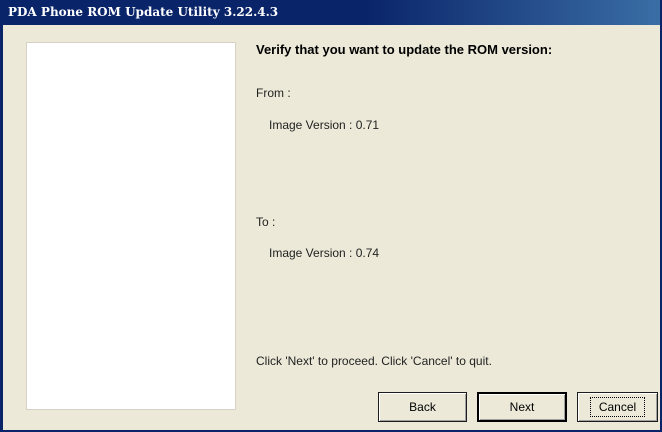 This screenshot has width=662, height=432. I want to click on window-title: PDA Phone ROM Update Utility 3.22.4.3, so click(143, 12).